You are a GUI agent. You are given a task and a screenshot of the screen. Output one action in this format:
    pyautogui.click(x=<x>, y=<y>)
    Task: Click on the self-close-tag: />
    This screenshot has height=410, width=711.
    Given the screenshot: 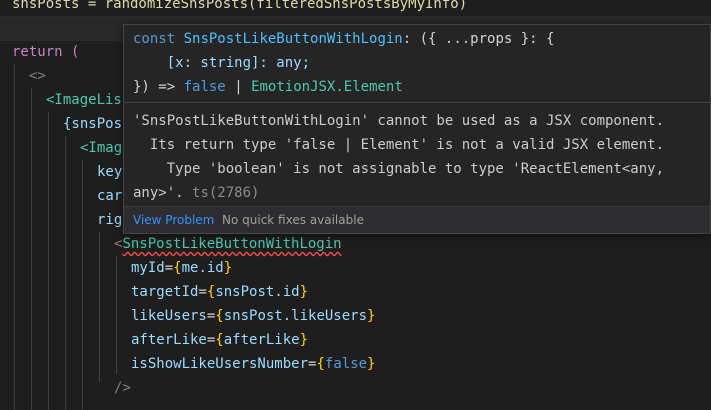 What is the action you would take?
    pyautogui.click(x=122, y=388)
    